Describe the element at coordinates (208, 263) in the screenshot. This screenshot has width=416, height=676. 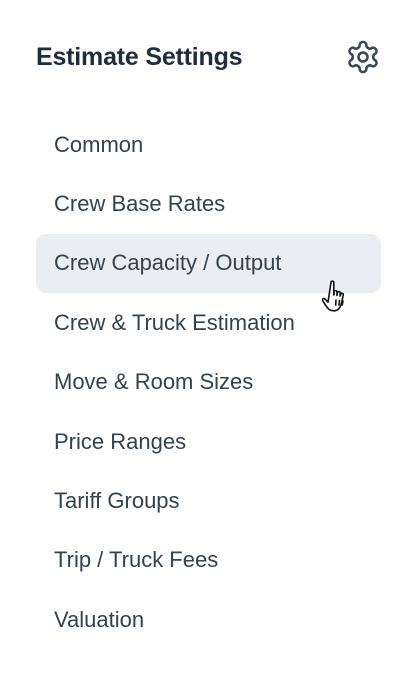
I see `menu-item-crew-capacity-output: Crew Capacity / Output` at that location.